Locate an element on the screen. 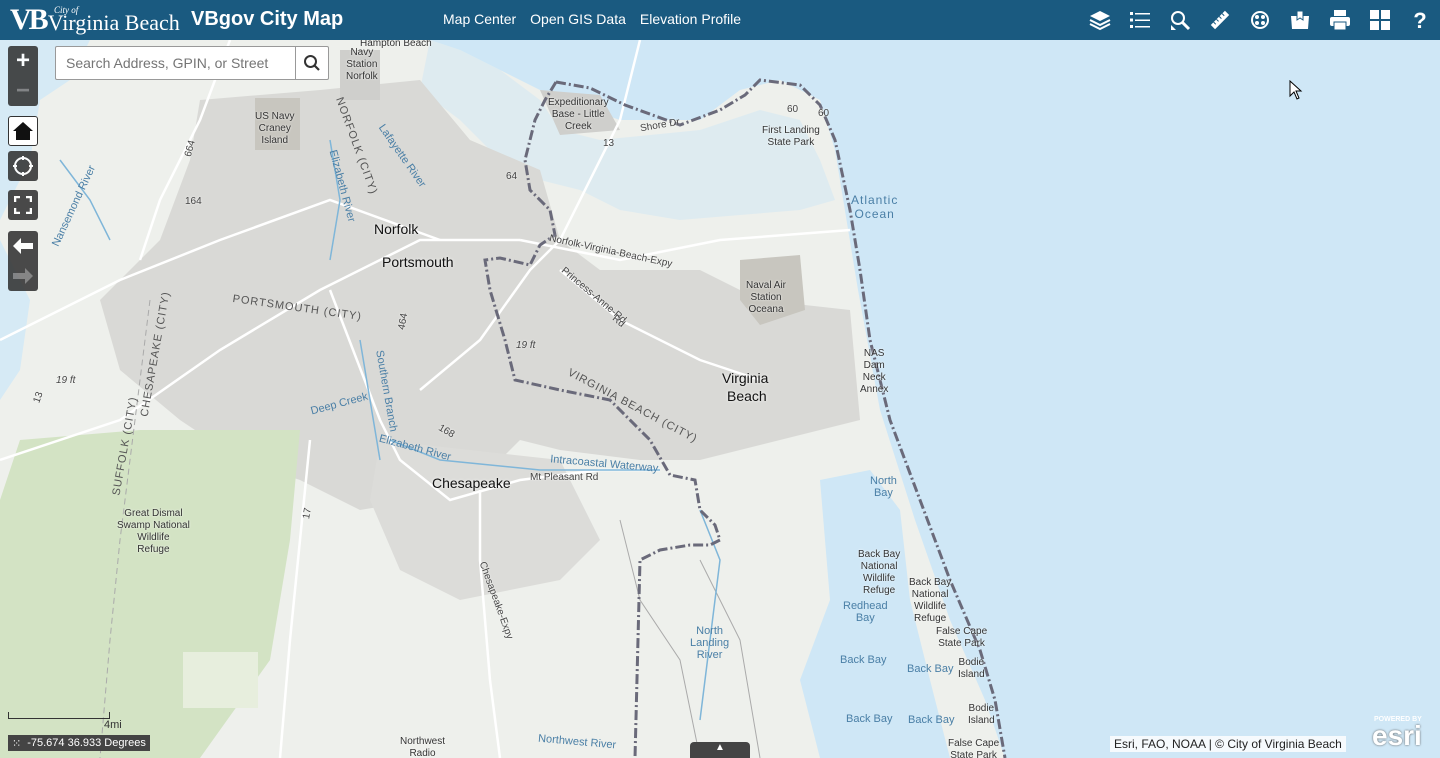 The image size is (1440, 758). esri-wordmark: esri is located at coordinates (1397, 735).